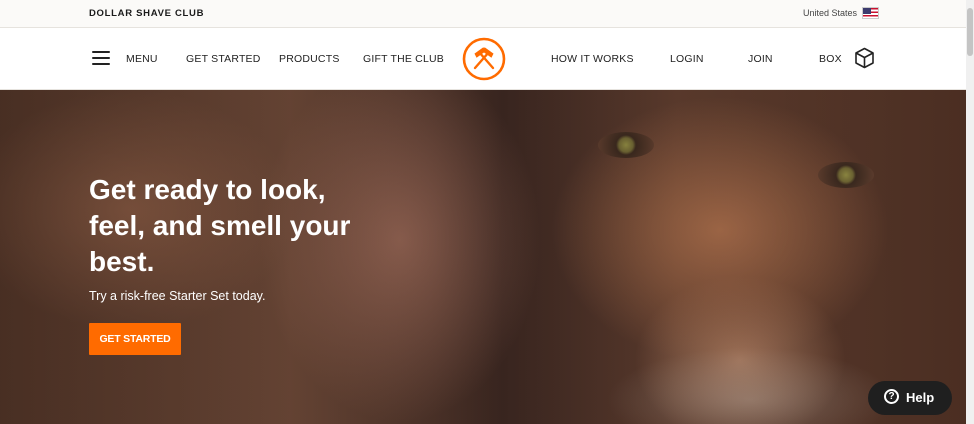  What do you see at coordinates (970, 32) in the screenshot?
I see `scrollbar-thumb` at bounding box center [970, 32].